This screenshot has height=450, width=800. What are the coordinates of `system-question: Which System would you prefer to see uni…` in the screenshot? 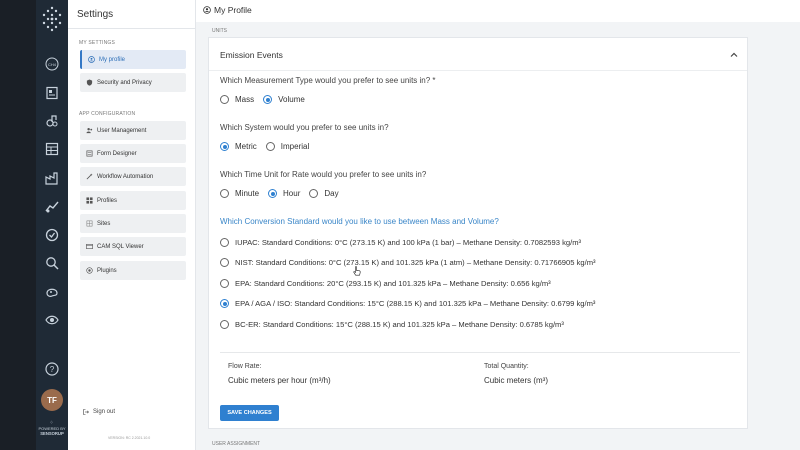 It's located at (304, 127).